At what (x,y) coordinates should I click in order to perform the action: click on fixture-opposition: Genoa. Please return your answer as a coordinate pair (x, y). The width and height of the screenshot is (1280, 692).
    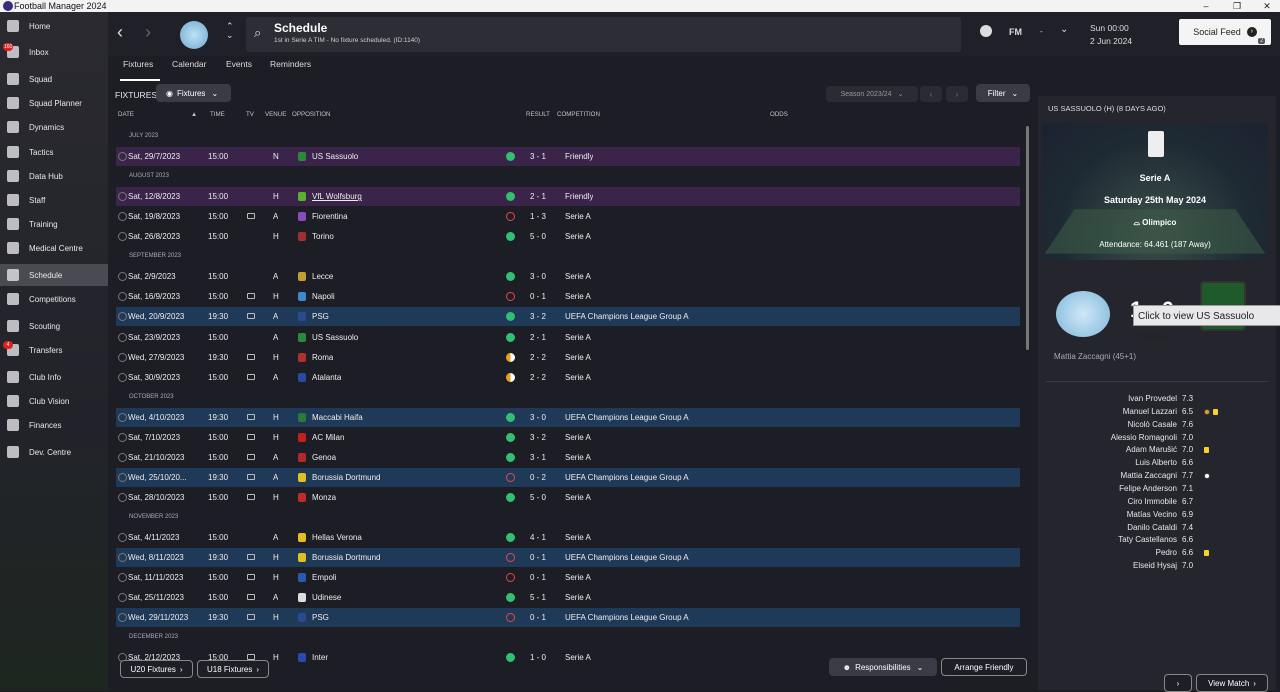
    Looking at the image, I should click on (324, 457).